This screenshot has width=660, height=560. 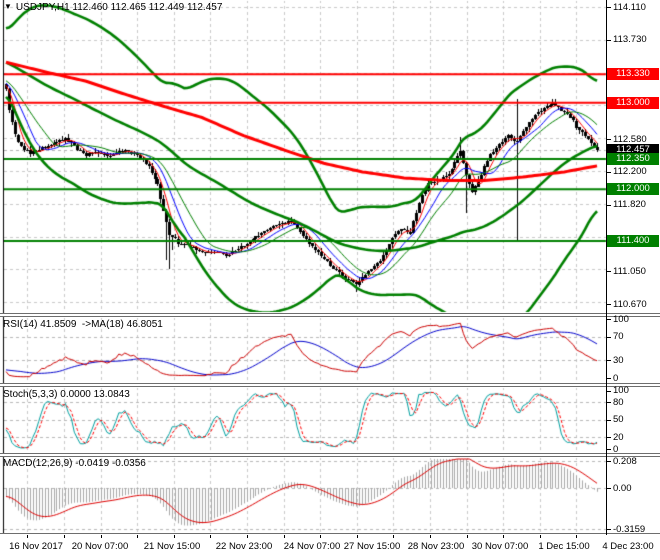 What do you see at coordinates (616, 449) in the screenshot?
I see `stoch-scale-label: 0` at bounding box center [616, 449].